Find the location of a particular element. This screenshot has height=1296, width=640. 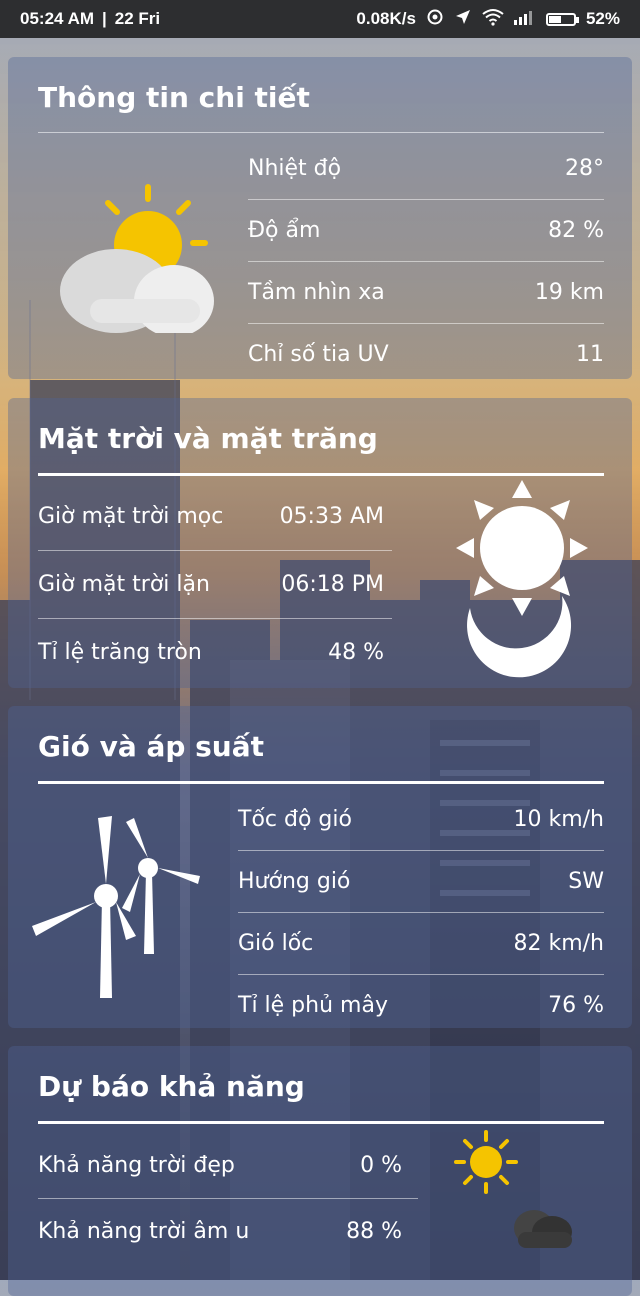

wind-row-label: Tốc độ gió is located at coordinates (295, 819).